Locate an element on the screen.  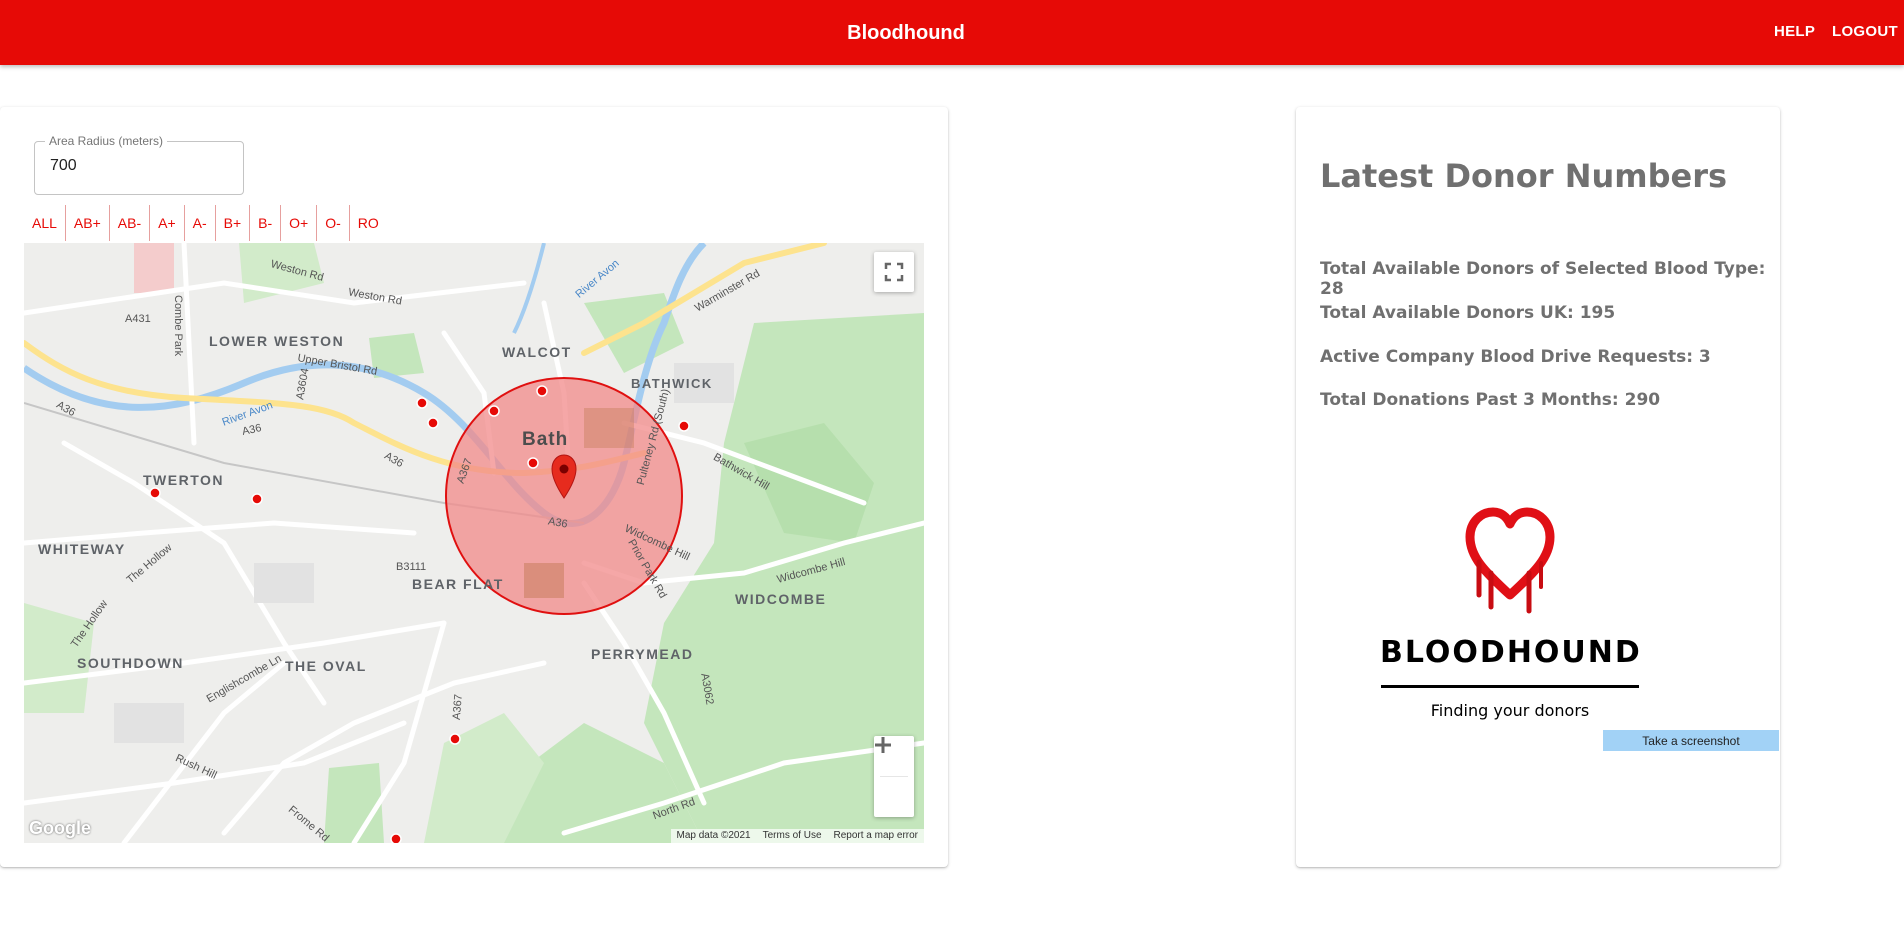
map-road-label: A431 is located at coordinates (138, 319).